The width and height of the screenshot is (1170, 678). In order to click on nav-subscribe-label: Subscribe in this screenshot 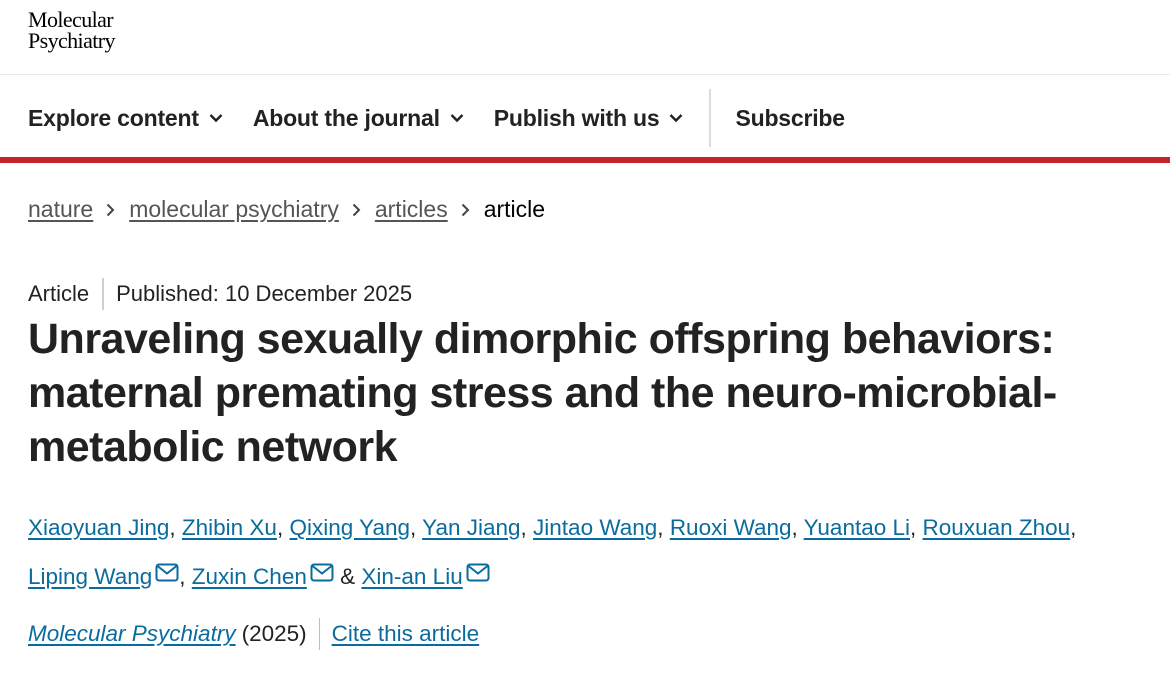, I will do `click(790, 117)`.